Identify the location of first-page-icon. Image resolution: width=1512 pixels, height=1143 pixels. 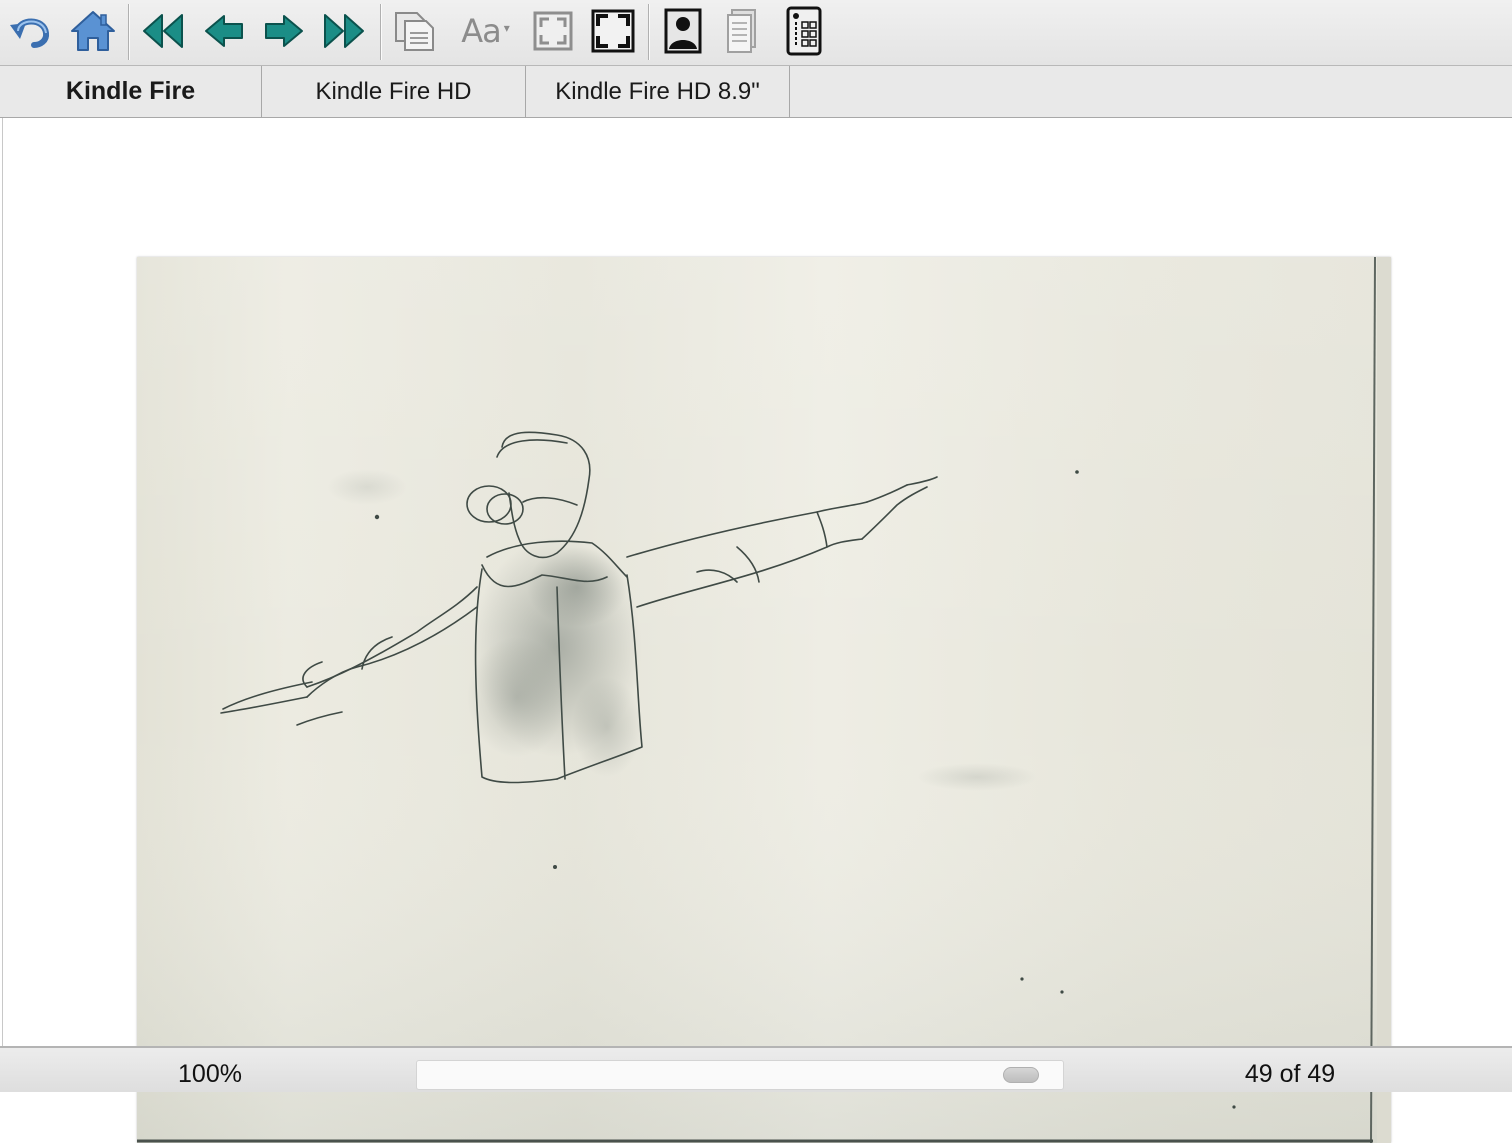
(163, 31).